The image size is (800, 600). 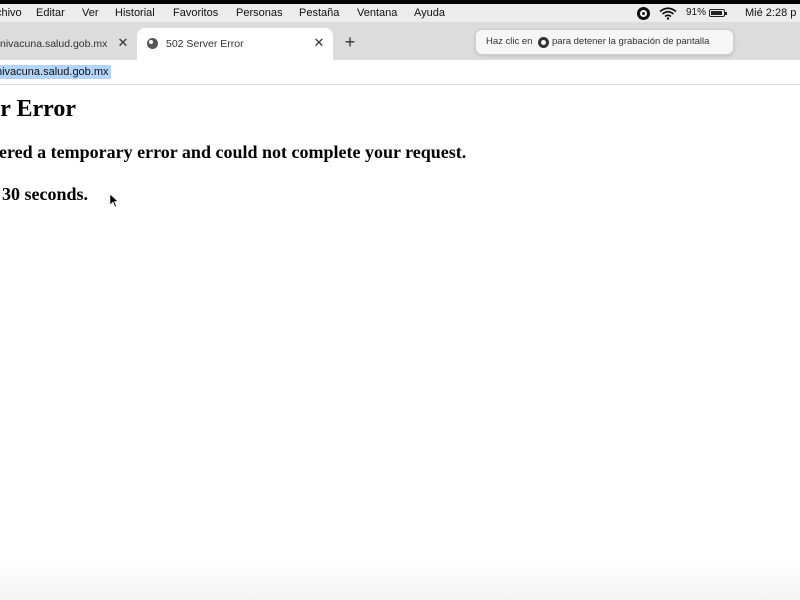 What do you see at coordinates (509, 41) in the screenshot?
I see `tooltip-prefix: Haz clic en` at bounding box center [509, 41].